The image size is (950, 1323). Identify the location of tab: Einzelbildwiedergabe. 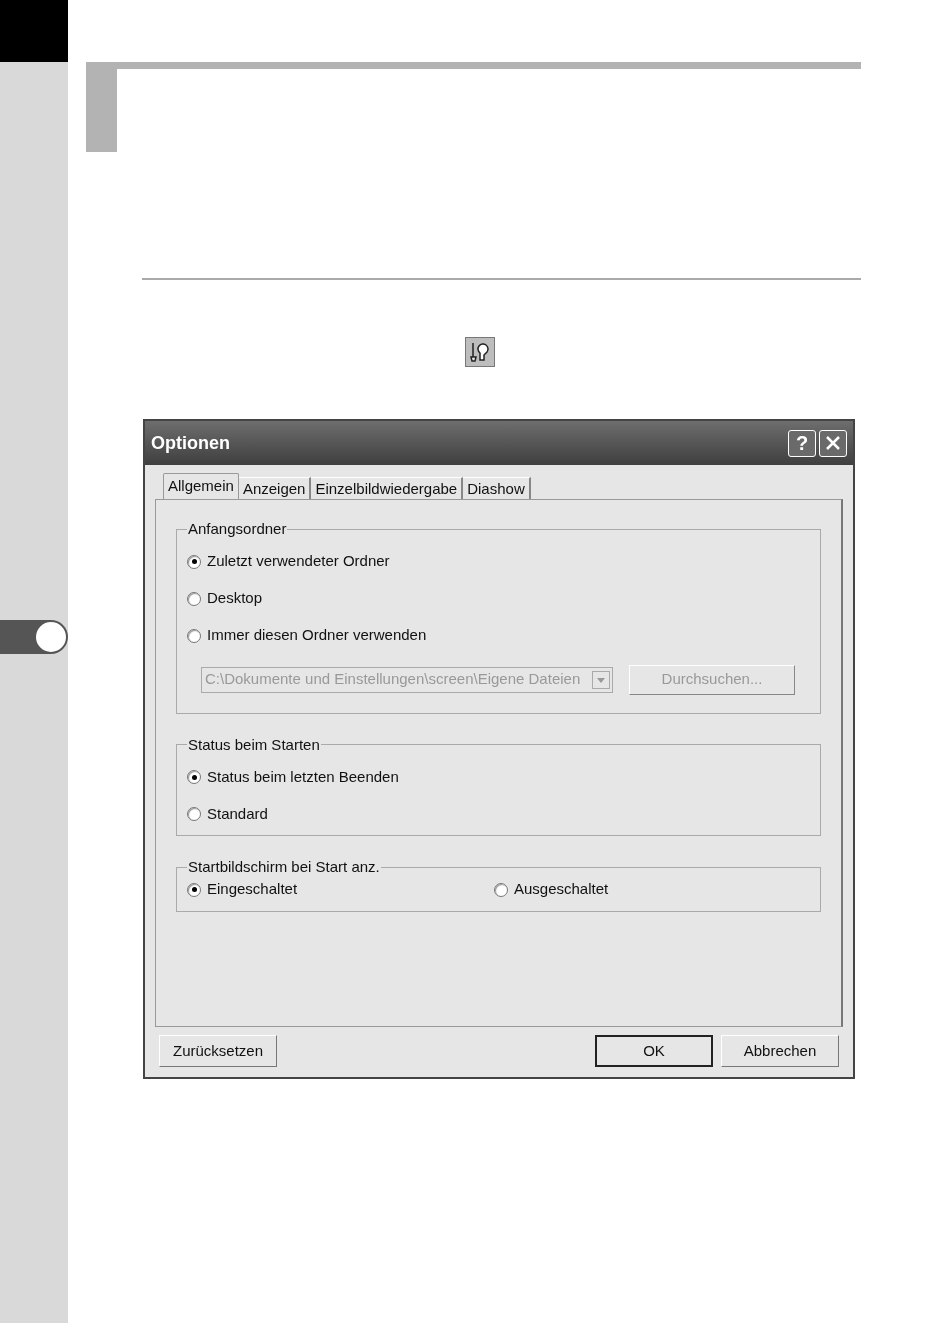
(387, 488).